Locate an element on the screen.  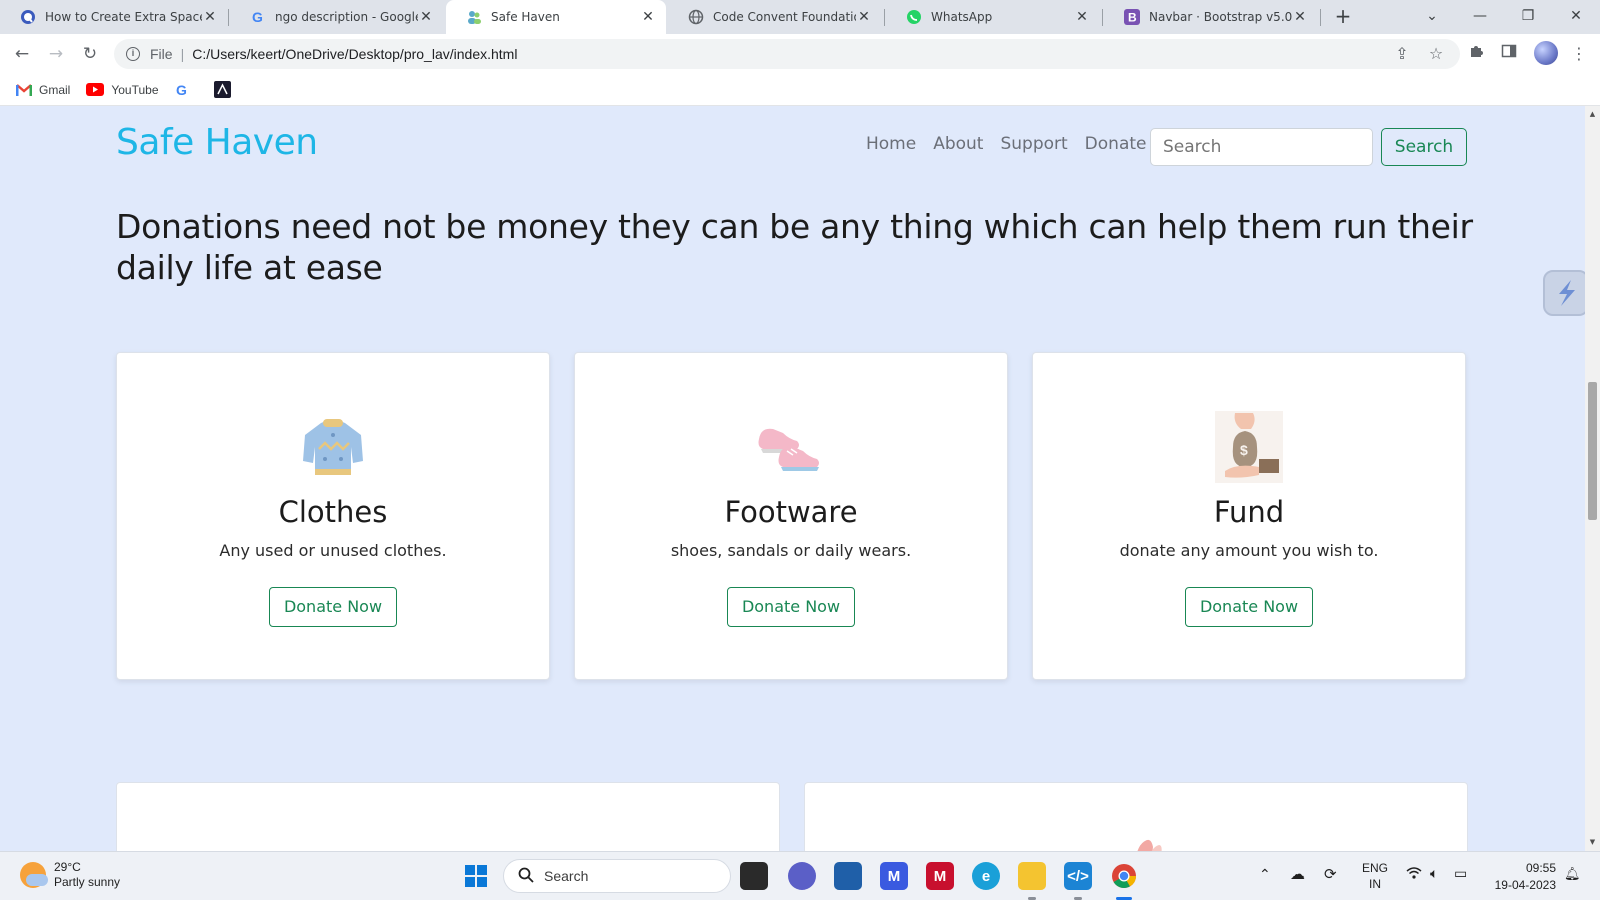
tab-navbar-bootstrap: B Navbar · Bootstrap v5.0 ✕ is located at coordinates (1211, 17).